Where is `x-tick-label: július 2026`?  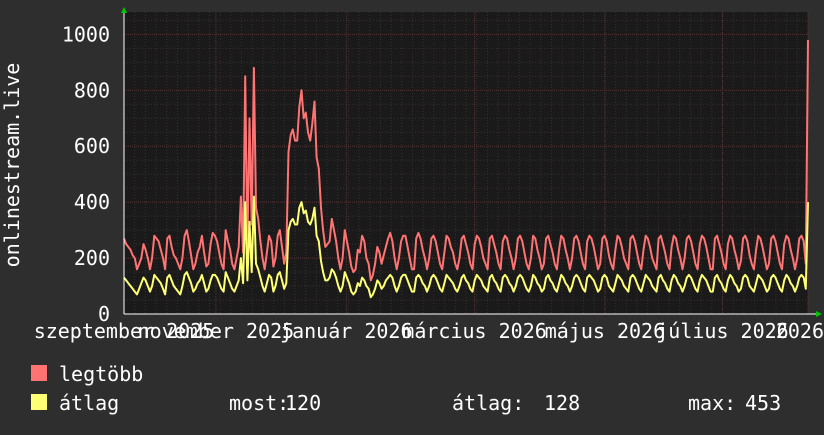 x-tick-label: július 2026 is located at coordinates (722, 331).